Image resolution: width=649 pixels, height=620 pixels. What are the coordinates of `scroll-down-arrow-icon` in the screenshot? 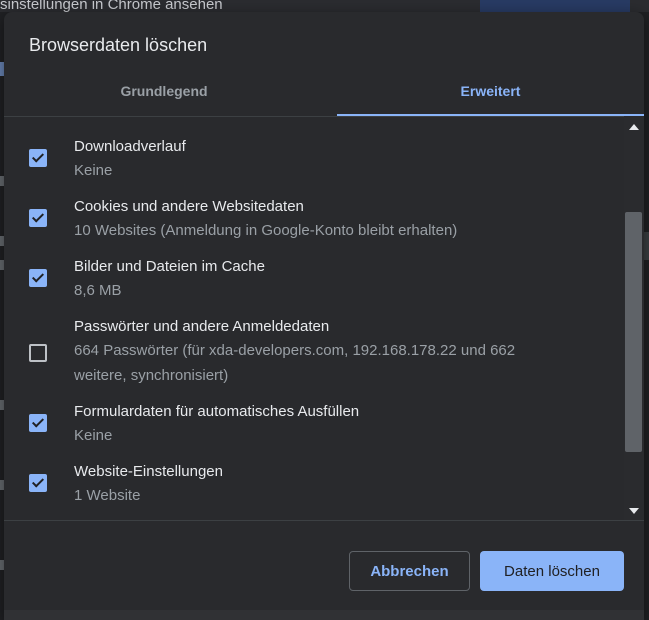 It's located at (634, 511).